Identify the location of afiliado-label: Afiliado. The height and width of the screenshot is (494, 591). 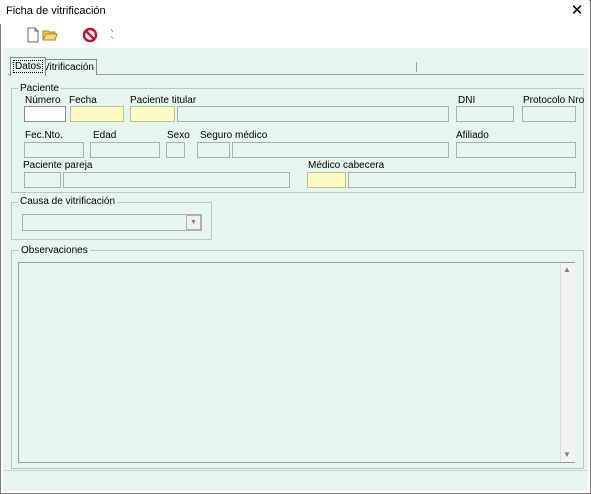
(472, 135).